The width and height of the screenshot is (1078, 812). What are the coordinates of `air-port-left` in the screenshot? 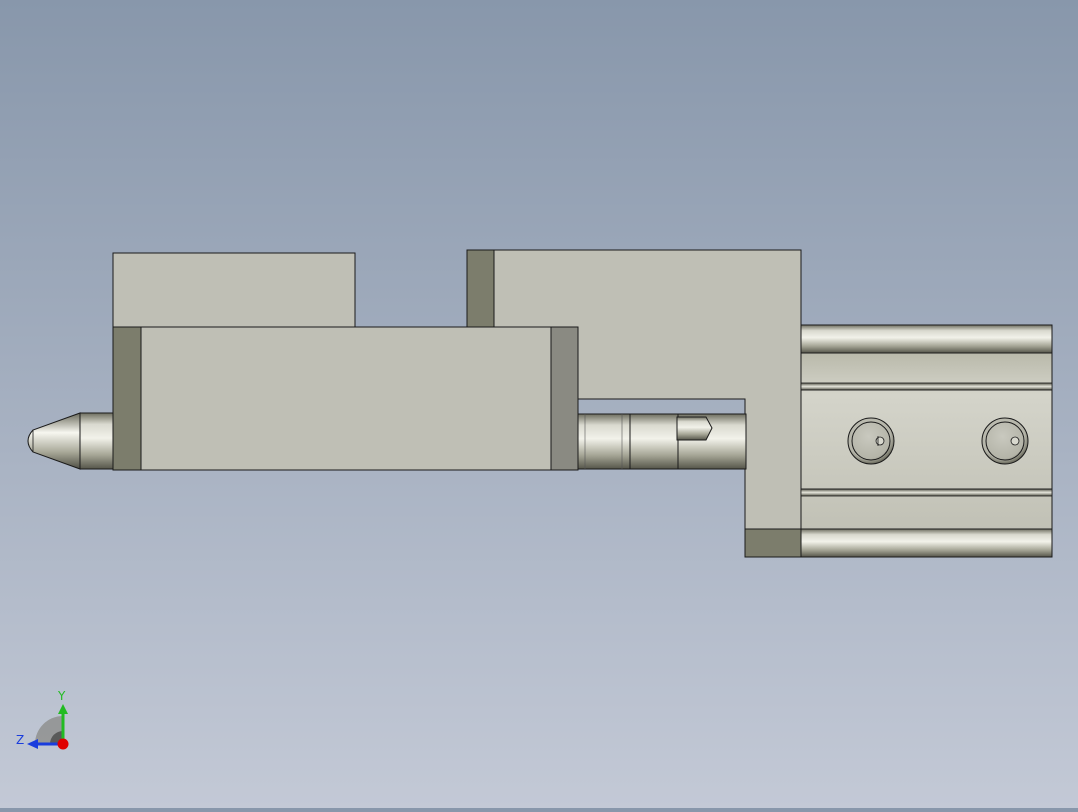 It's located at (871, 441).